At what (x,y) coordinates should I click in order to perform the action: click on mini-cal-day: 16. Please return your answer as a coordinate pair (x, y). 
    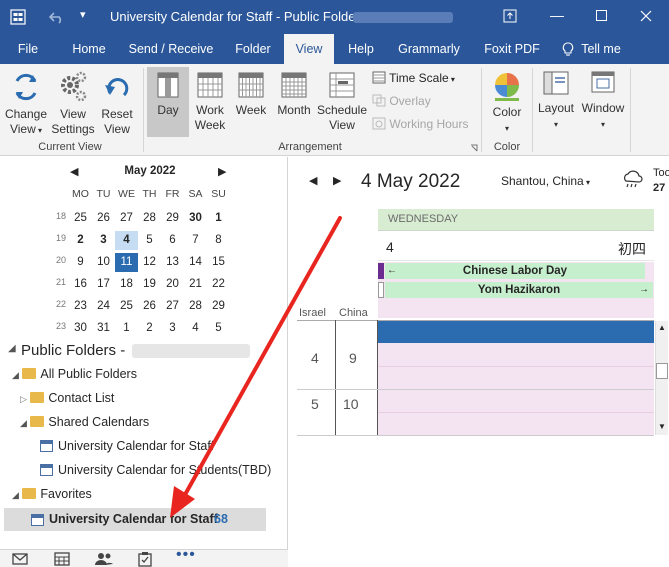
    Looking at the image, I should click on (80, 284).